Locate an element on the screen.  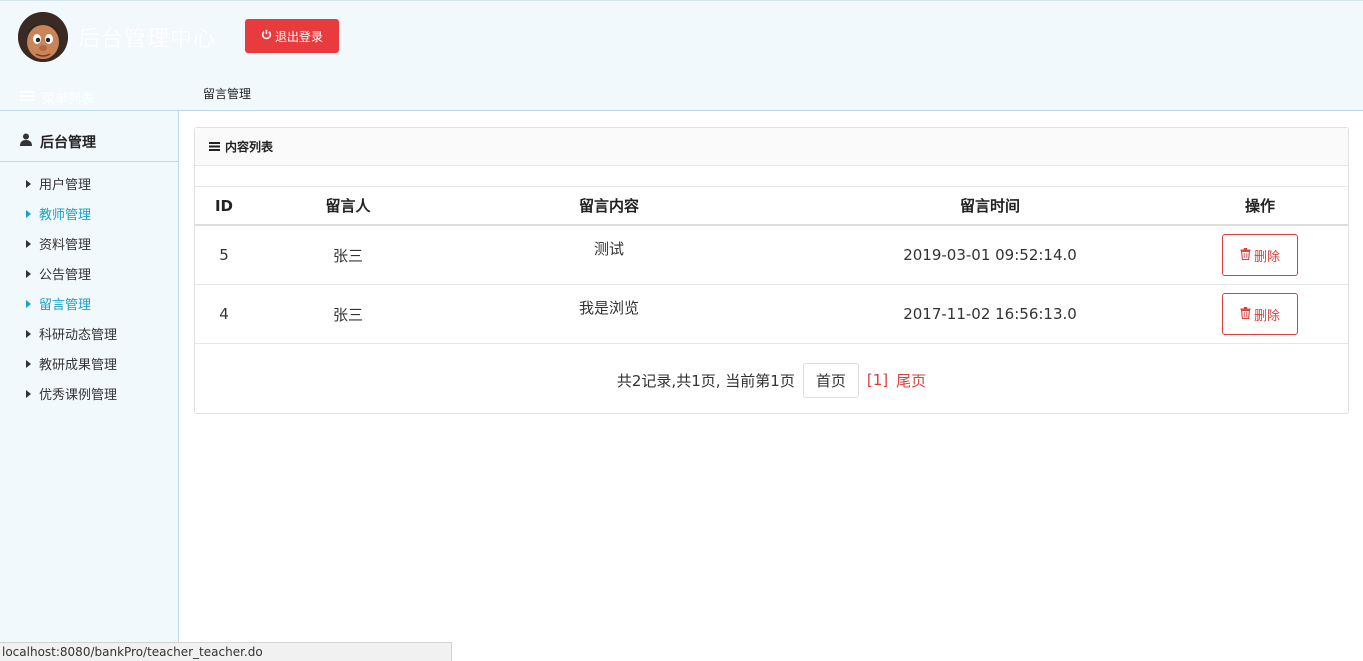
app-title: 后台管理中心 is located at coordinates (147, 39).